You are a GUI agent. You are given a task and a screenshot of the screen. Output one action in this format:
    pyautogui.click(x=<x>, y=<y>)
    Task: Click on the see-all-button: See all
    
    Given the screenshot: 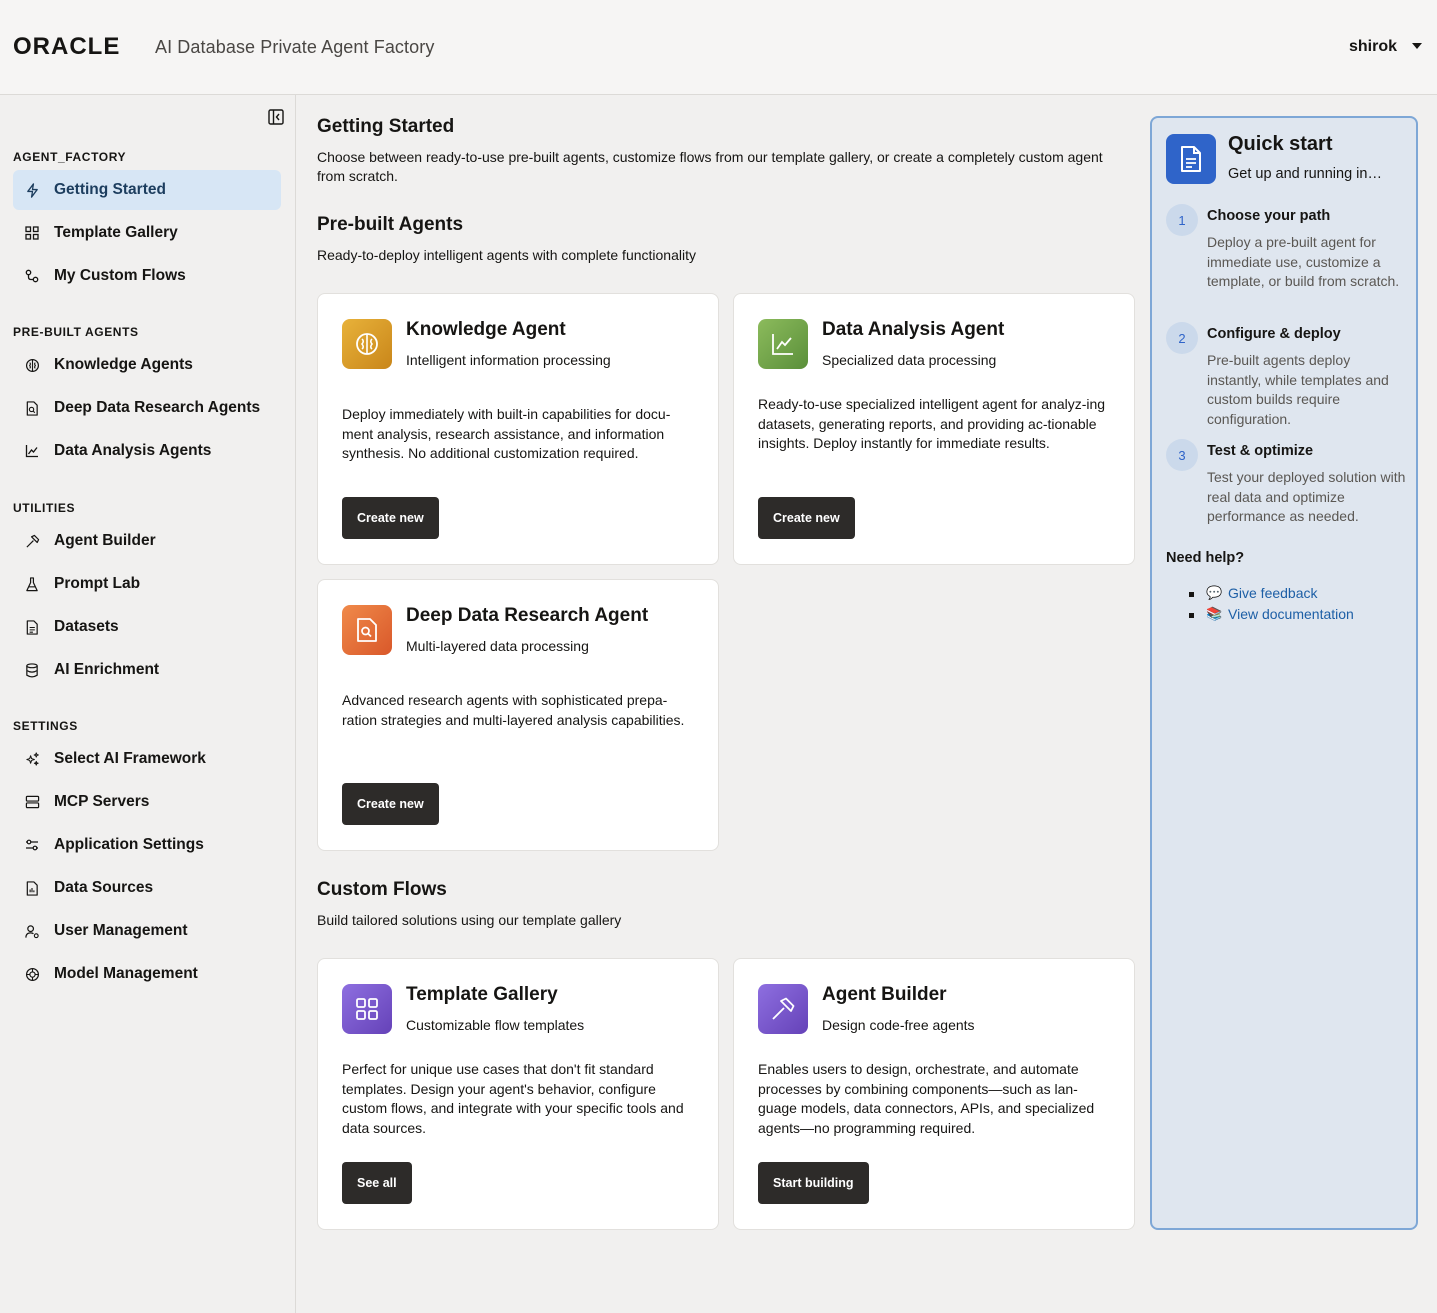 What is the action you would take?
    pyautogui.click(x=377, y=1183)
    